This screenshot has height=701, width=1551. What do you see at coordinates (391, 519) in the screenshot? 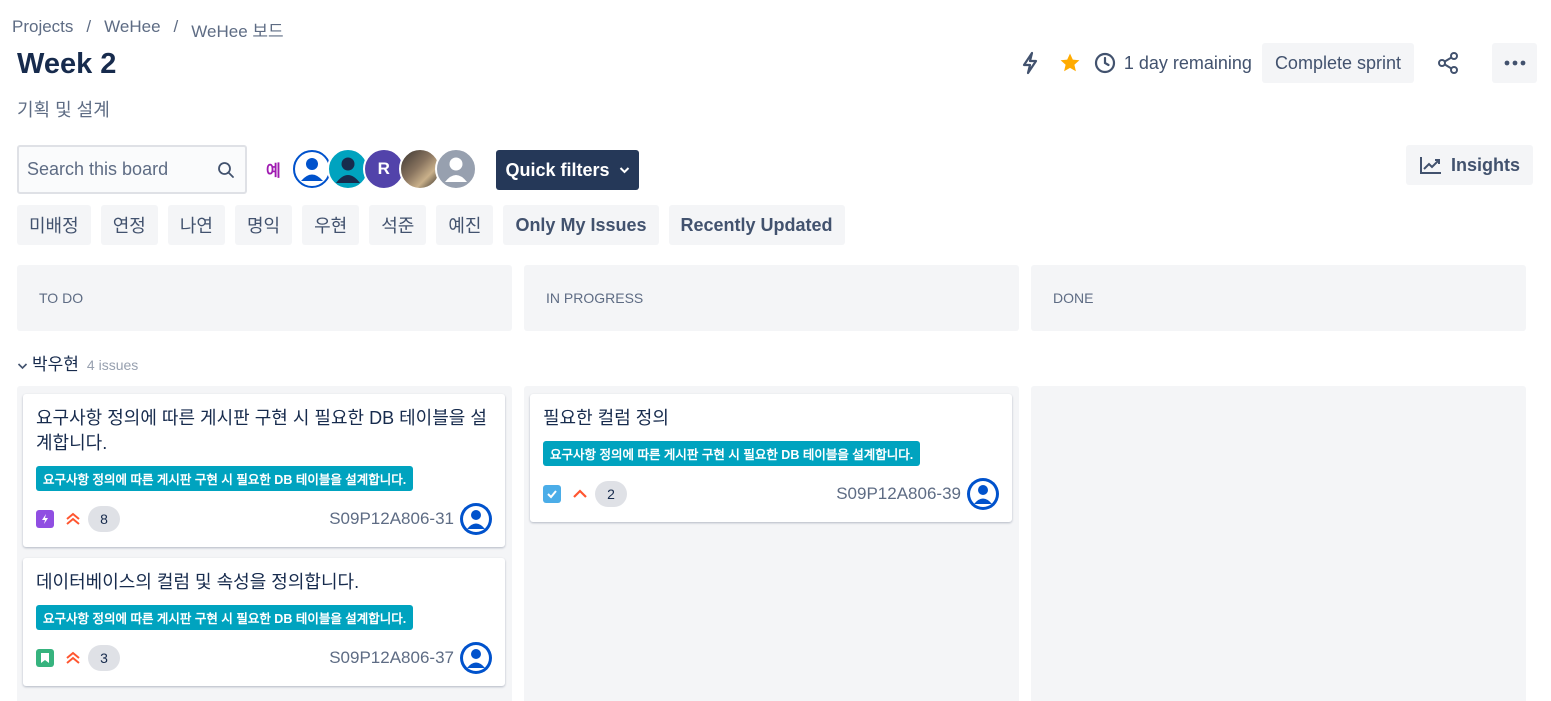
I see `issue-key: S09P12A806-31` at bounding box center [391, 519].